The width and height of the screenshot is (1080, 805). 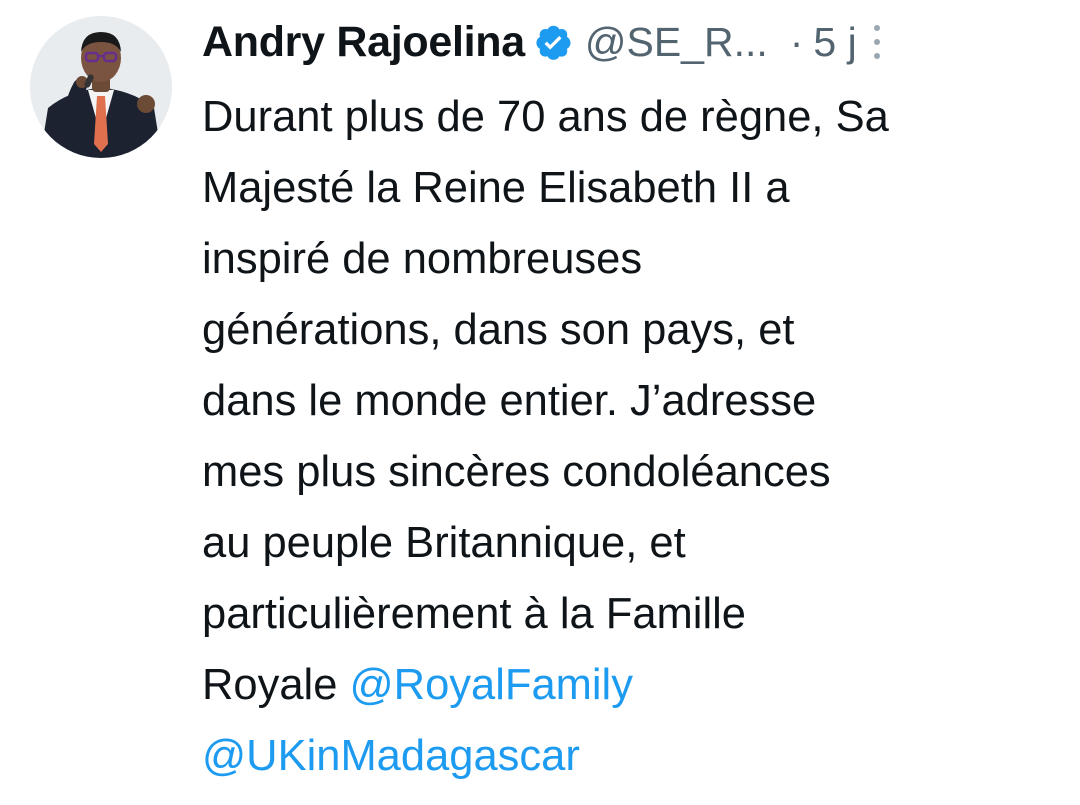 I want to click on tweet-text-line: générations, dans son pays, et, so click(x=498, y=330).